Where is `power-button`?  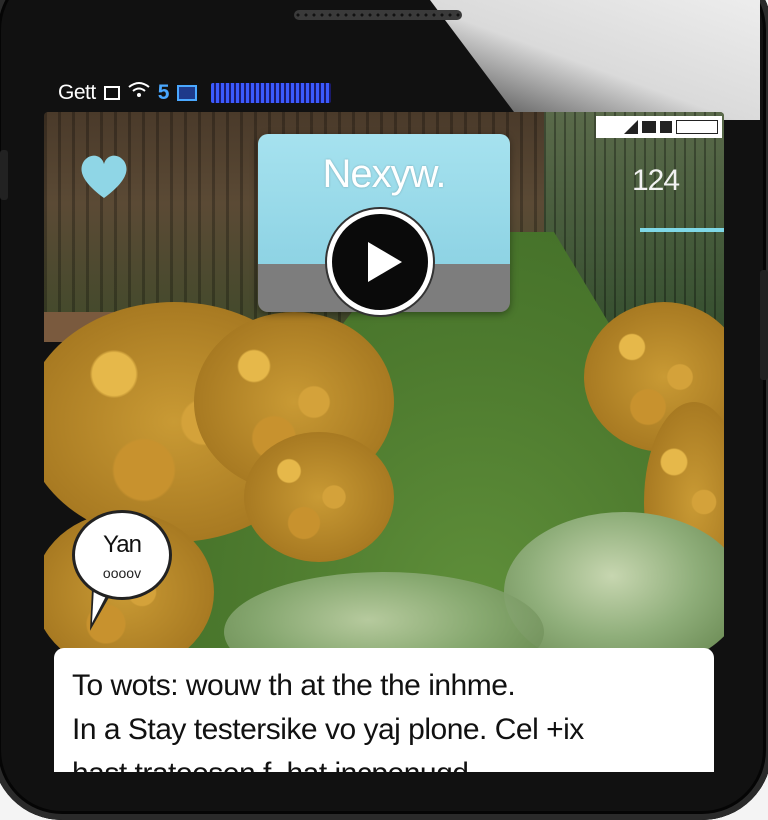 power-button is located at coordinates (764, 325).